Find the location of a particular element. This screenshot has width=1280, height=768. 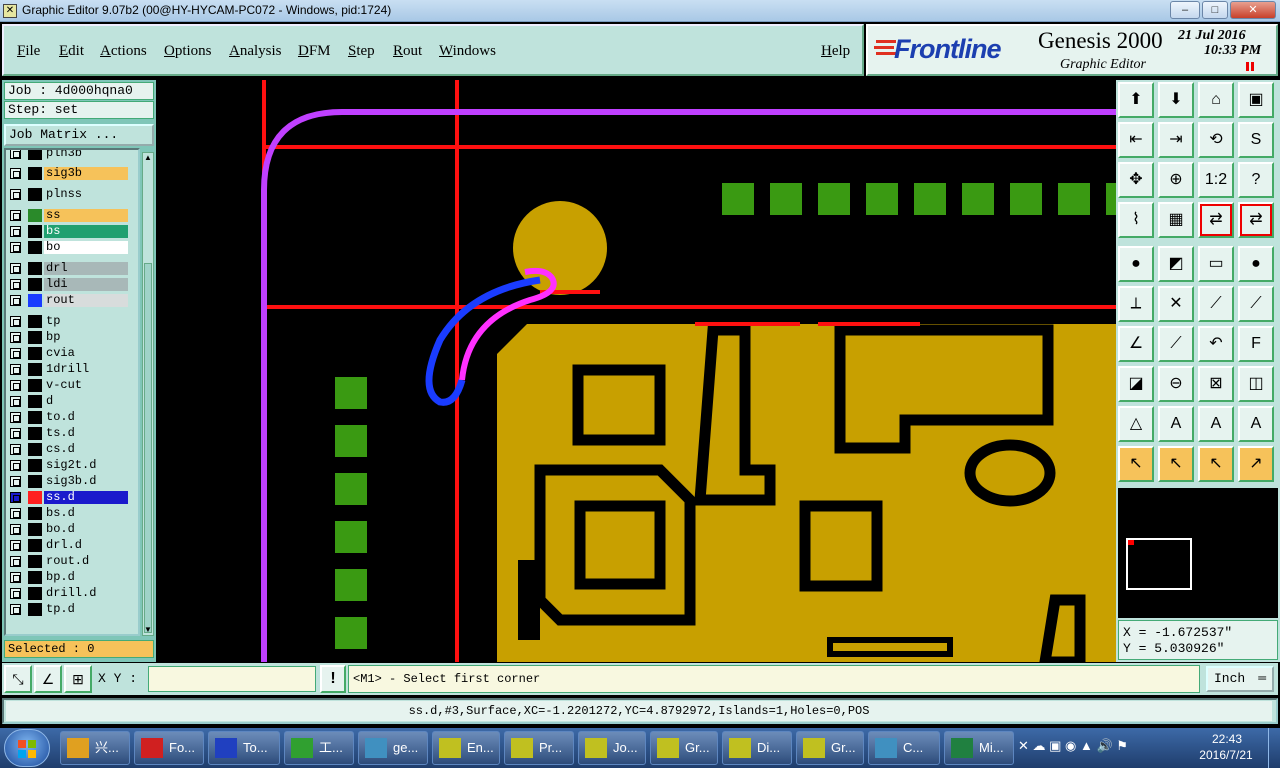

undo-zoom-icon: ⟲ is located at coordinates (1216, 140).